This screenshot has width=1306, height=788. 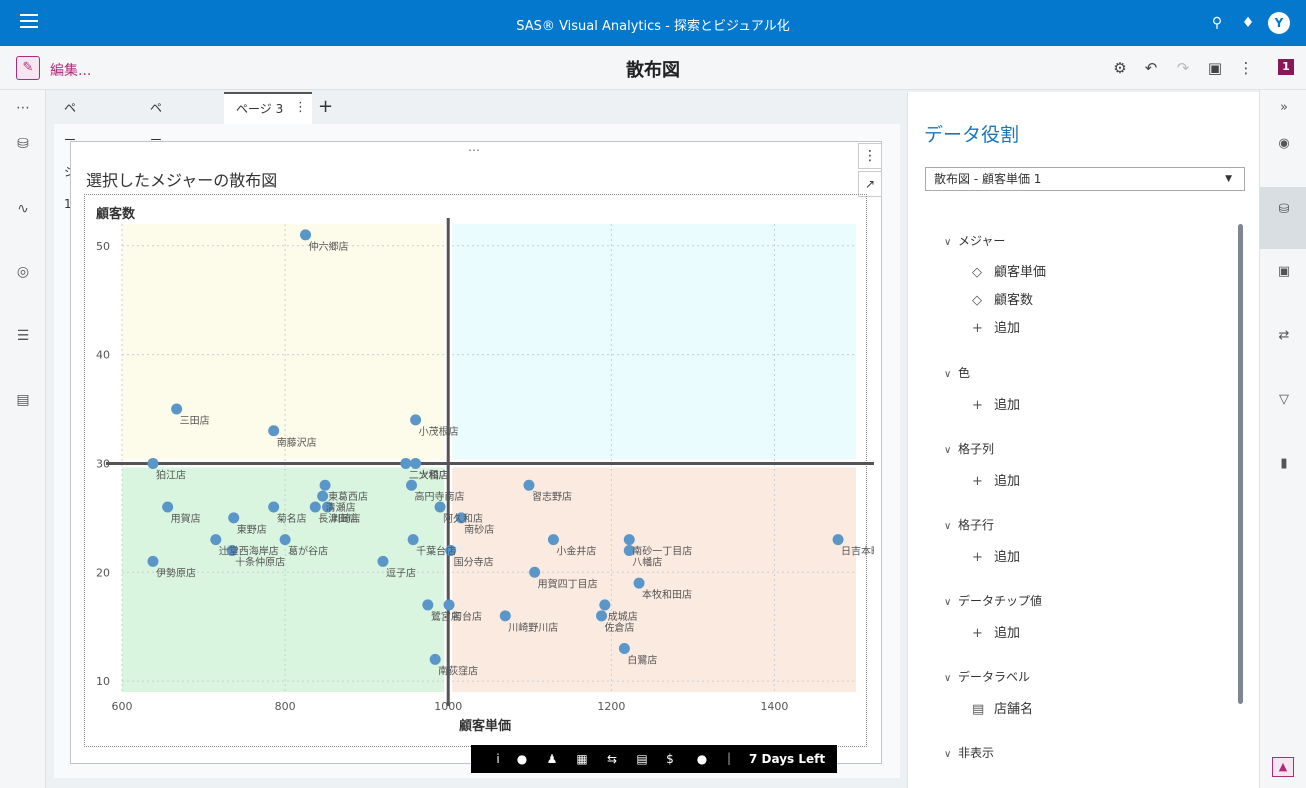 I want to click on filter-icon: ▽, so click(x=1284, y=400).